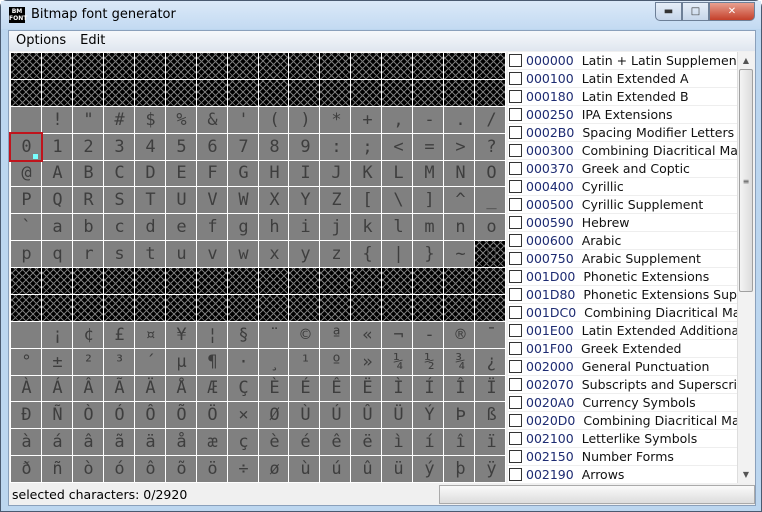 The width and height of the screenshot is (762, 512). What do you see at coordinates (746, 60) in the screenshot?
I see `scroll-up-arrow-icon: ▲` at bounding box center [746, 60].